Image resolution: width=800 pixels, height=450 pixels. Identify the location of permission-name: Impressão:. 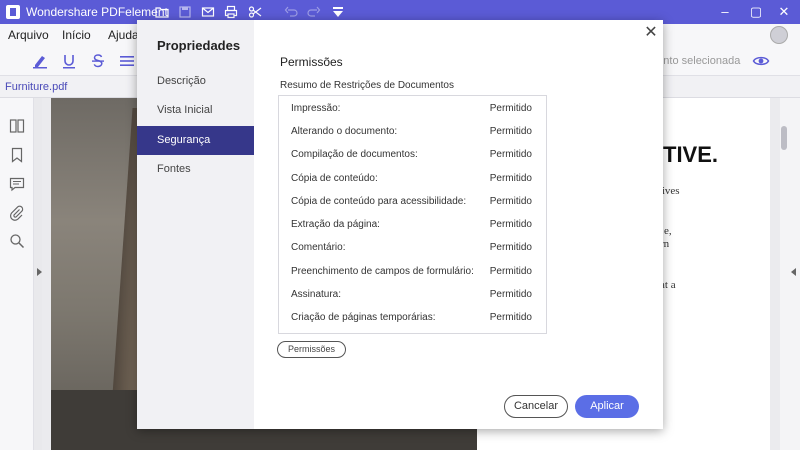
(316, 108).